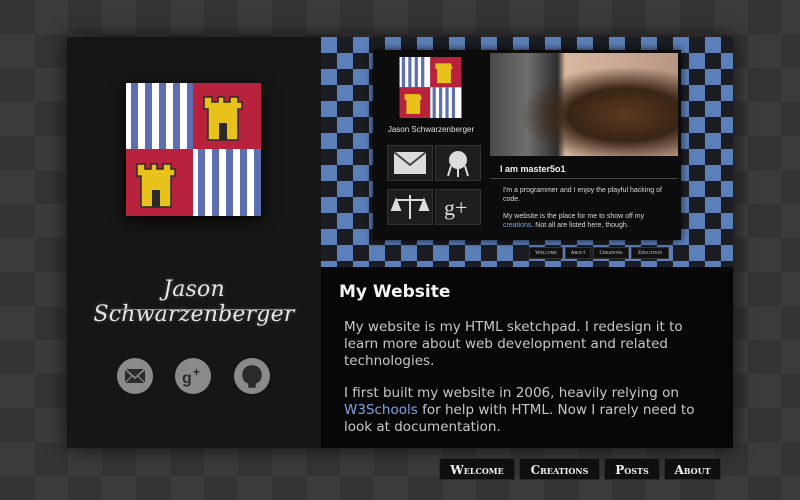  I want to click on google-plus-icon: g +, so click(191, 376).